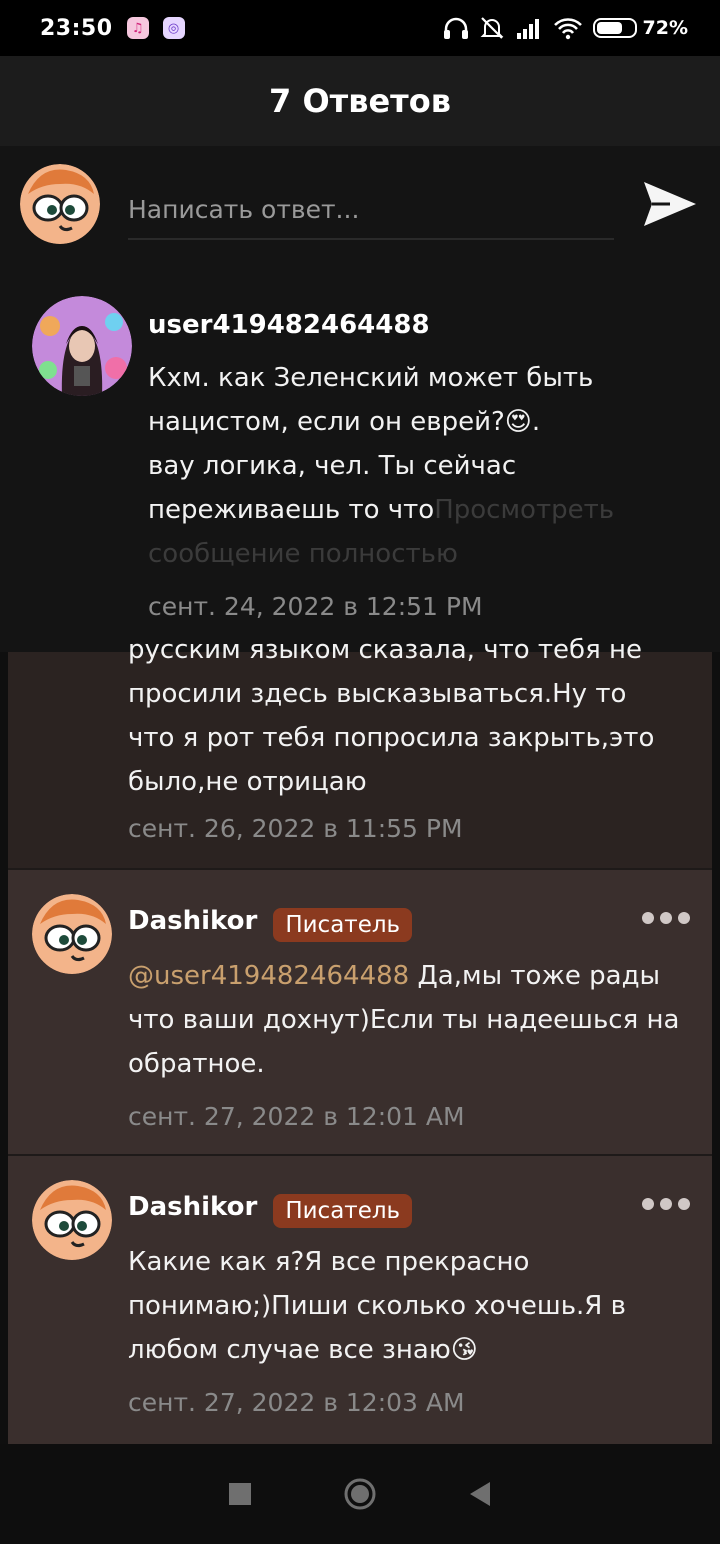 The image size is (720, 1544). I want to click on back-button, so click(480, 1494).